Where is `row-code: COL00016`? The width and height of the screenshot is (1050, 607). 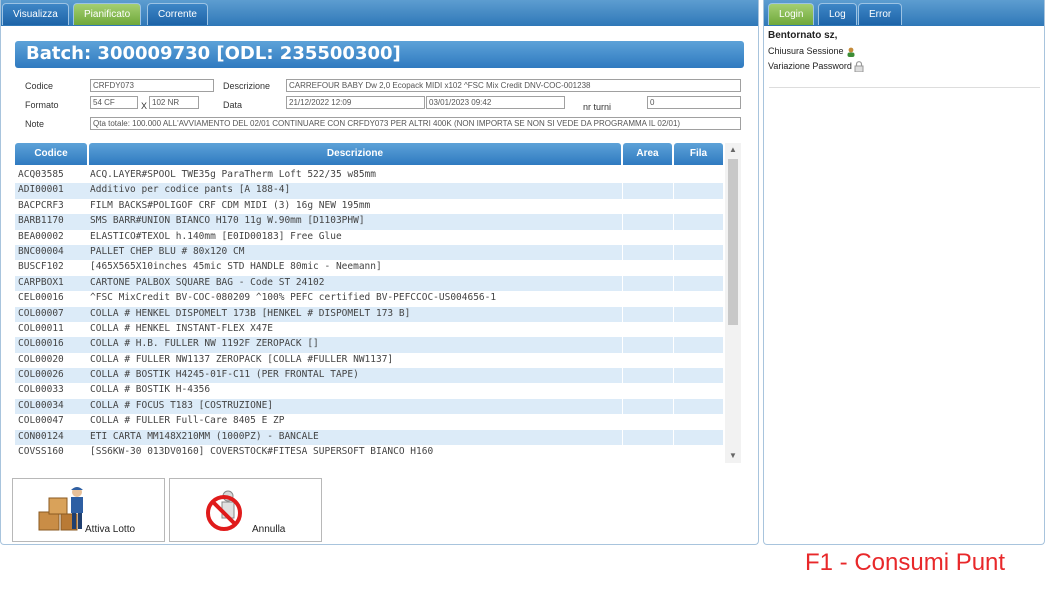
row-code: COL00016 is located at coordinates (41, 344).